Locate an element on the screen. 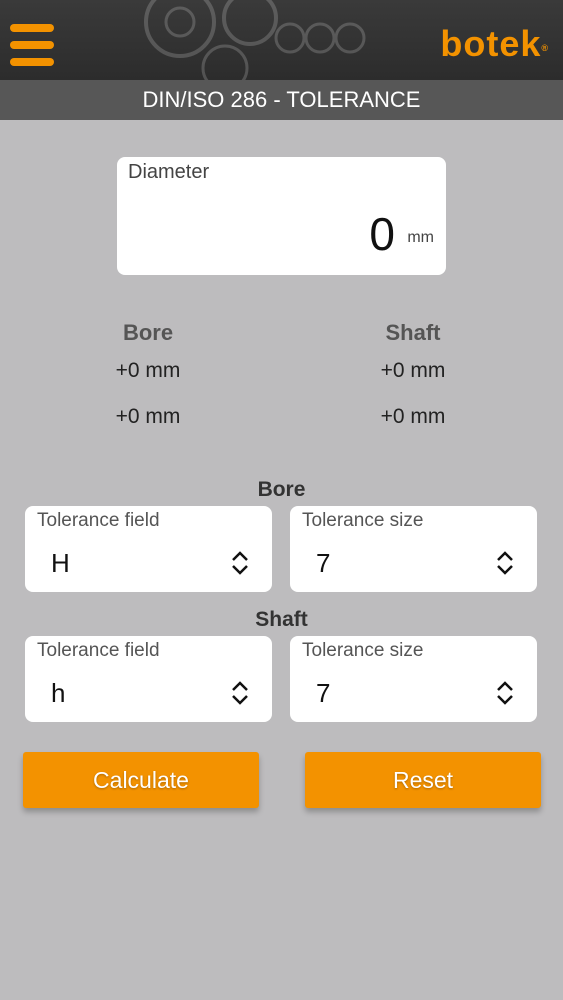  shaft-section-heading: Shaft is located at coordinates (281, 619).